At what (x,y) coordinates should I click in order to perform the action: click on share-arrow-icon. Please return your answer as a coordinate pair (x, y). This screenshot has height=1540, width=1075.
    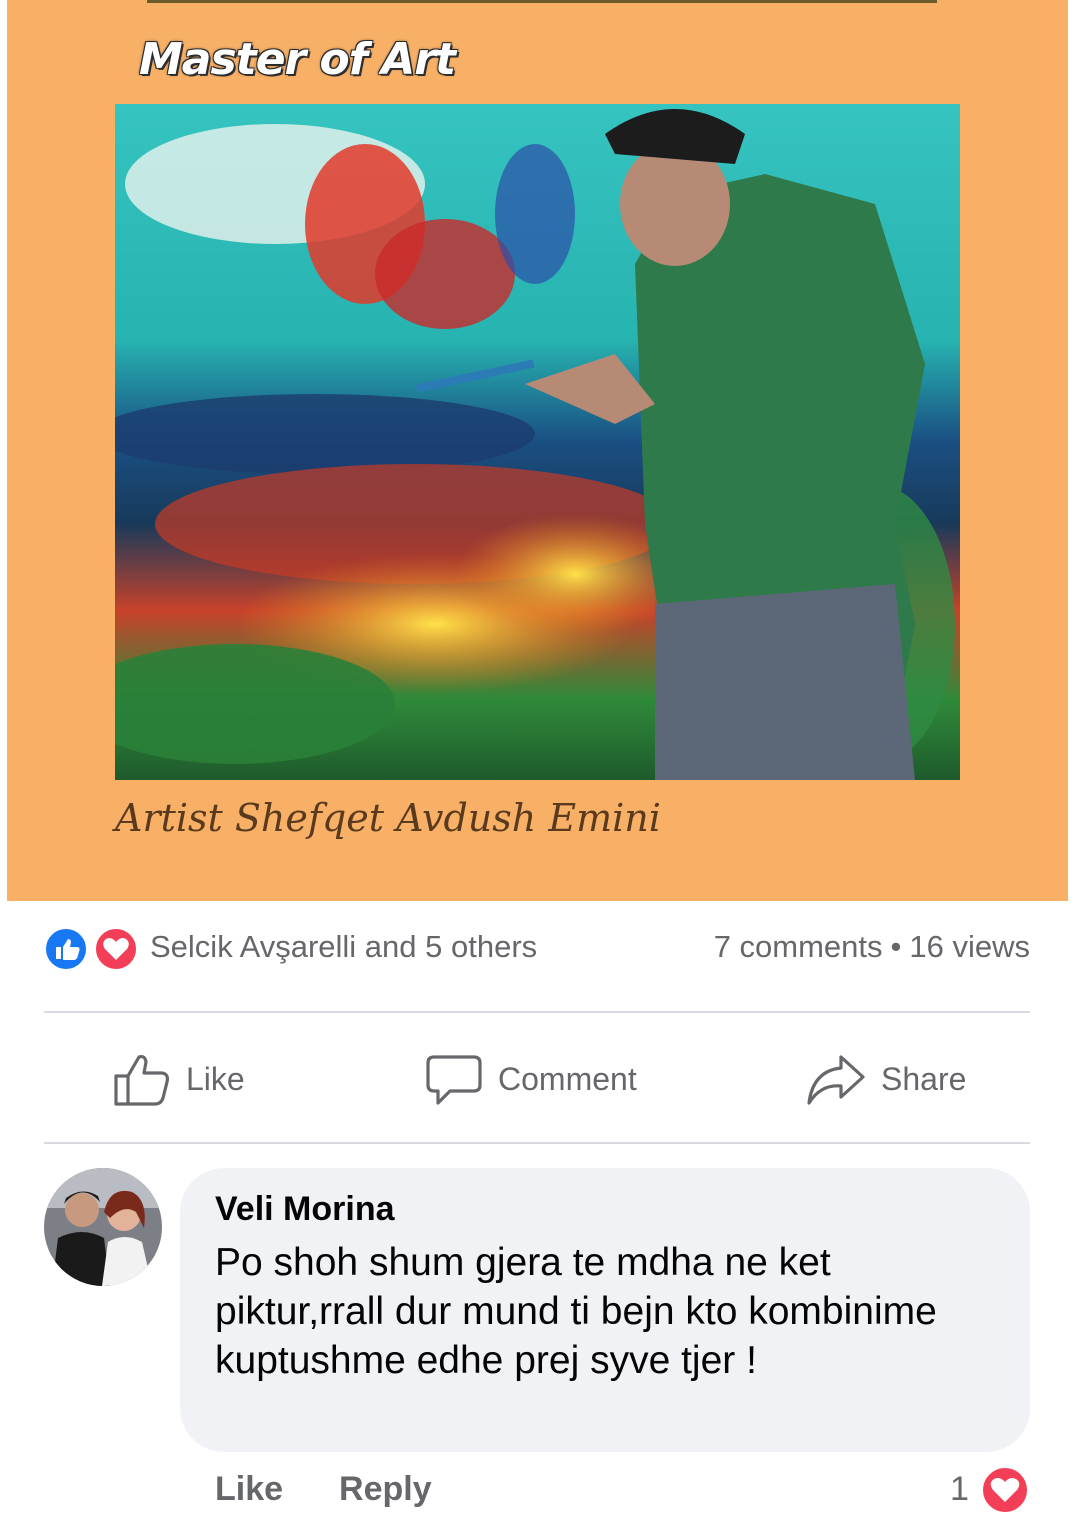
    Looking at the image, I should click on (836, 1080).